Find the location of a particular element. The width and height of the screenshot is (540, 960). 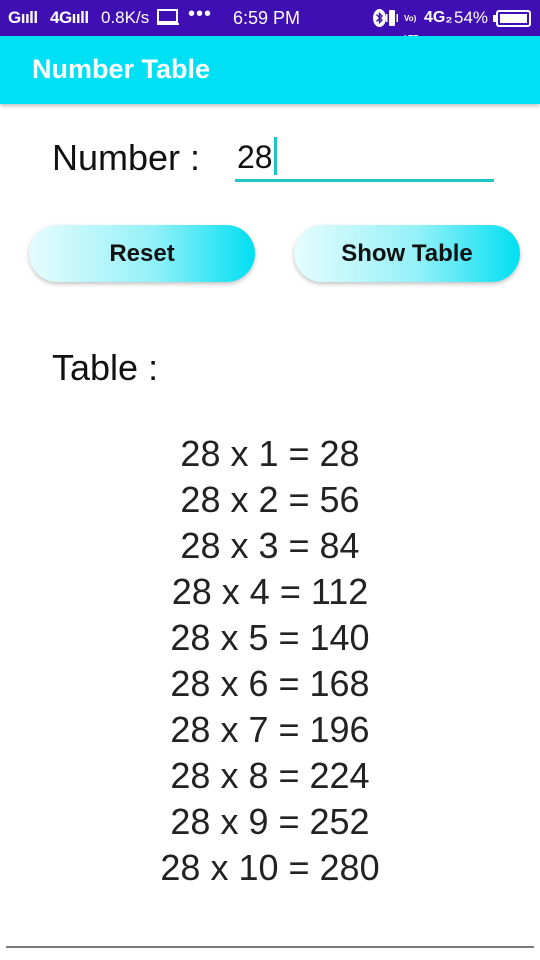

reset-button: Reset is located at coordinates (142, 253).